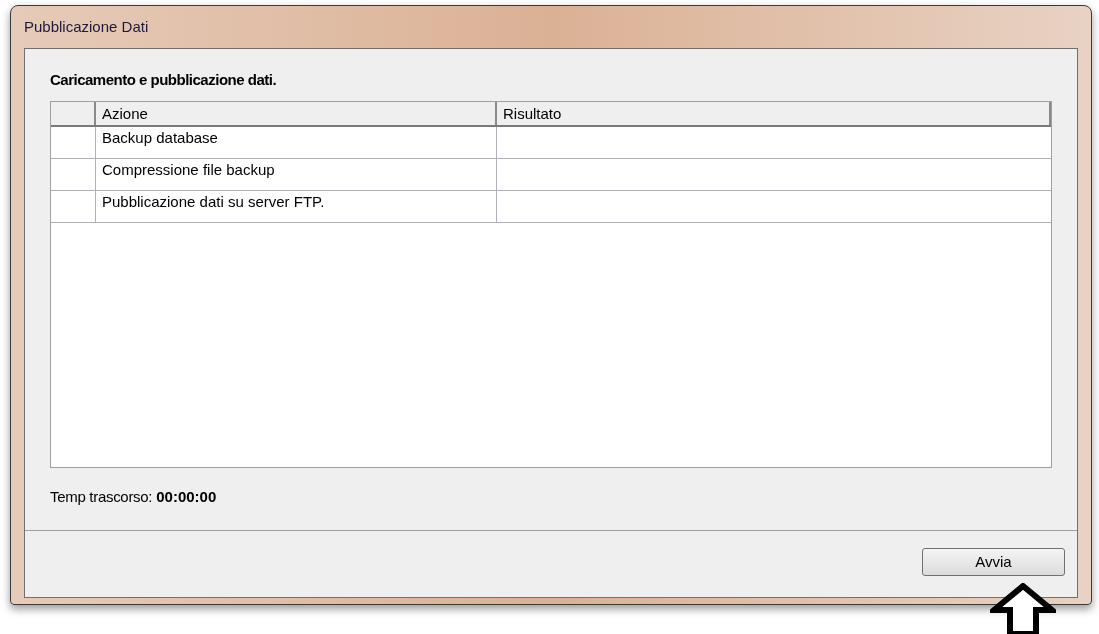 This screenshot has height=634, width=1099. Describe the element at coordinates (774, 113) in the screenshot. I see `column-header: Risultato` at that location.